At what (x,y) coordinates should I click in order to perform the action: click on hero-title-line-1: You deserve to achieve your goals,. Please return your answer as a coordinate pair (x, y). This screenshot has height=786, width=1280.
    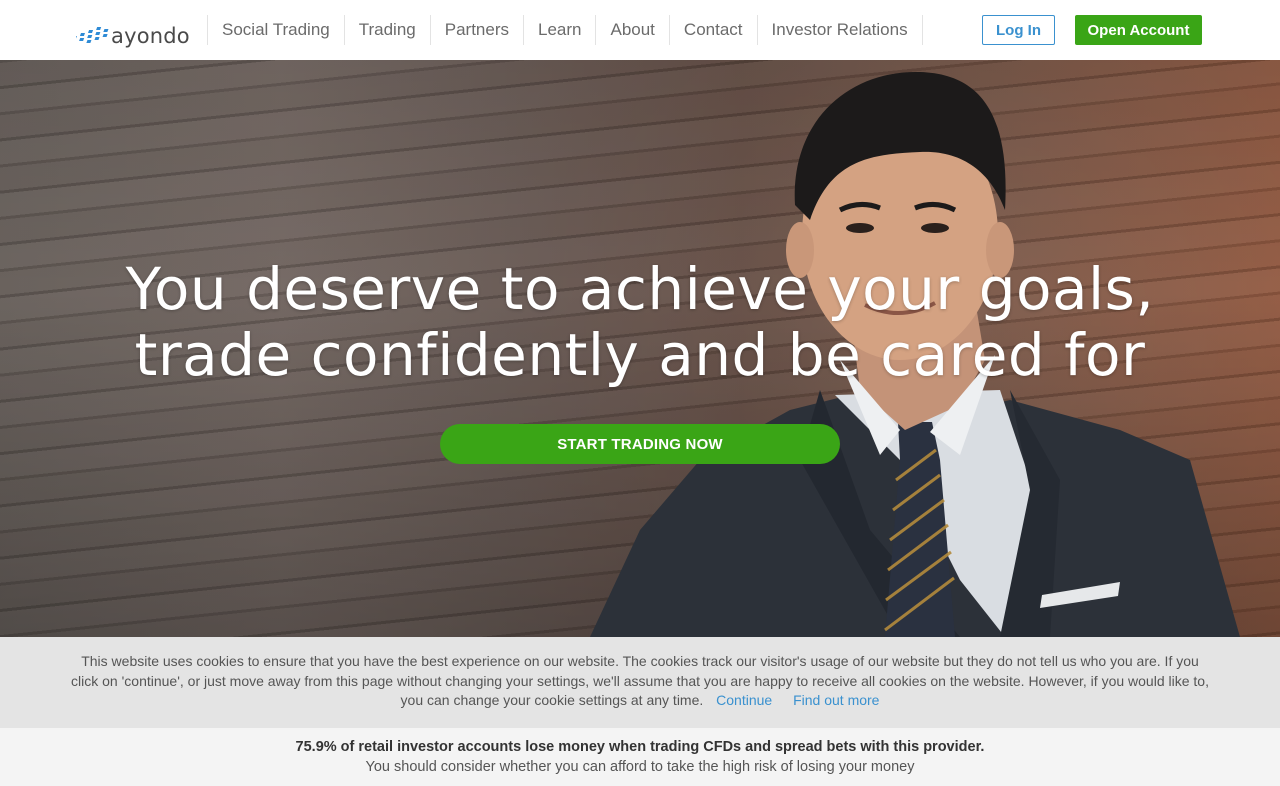
    Looking at the image, I should click on (640, 289).